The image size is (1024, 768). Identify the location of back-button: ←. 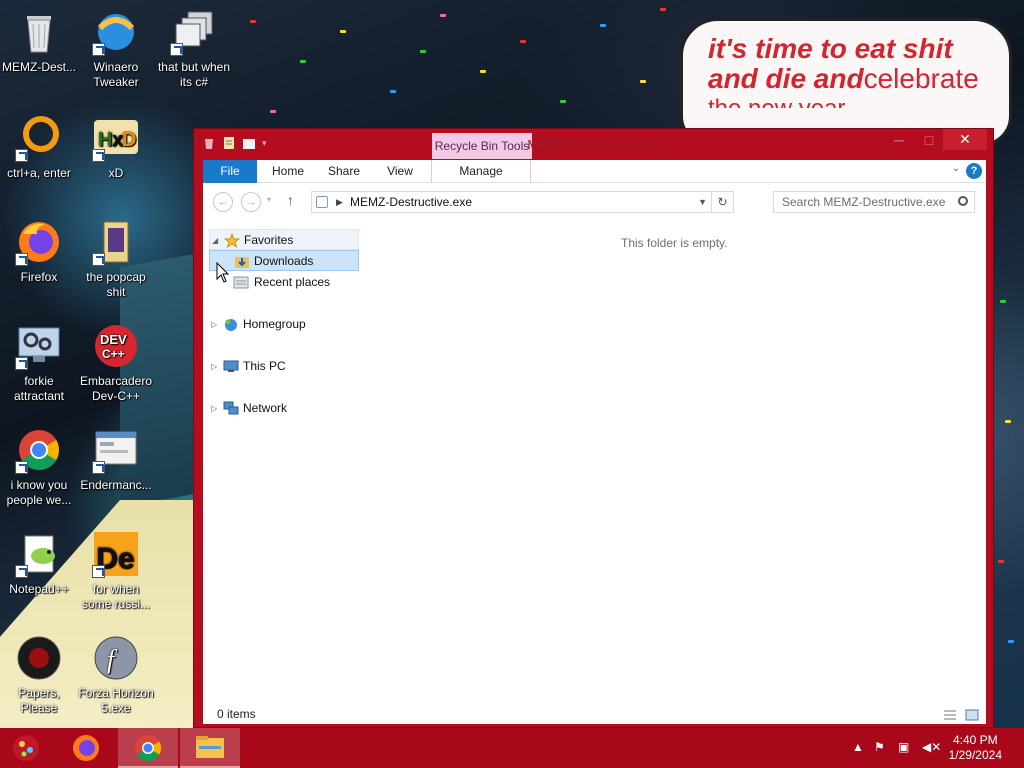
(223, 202).